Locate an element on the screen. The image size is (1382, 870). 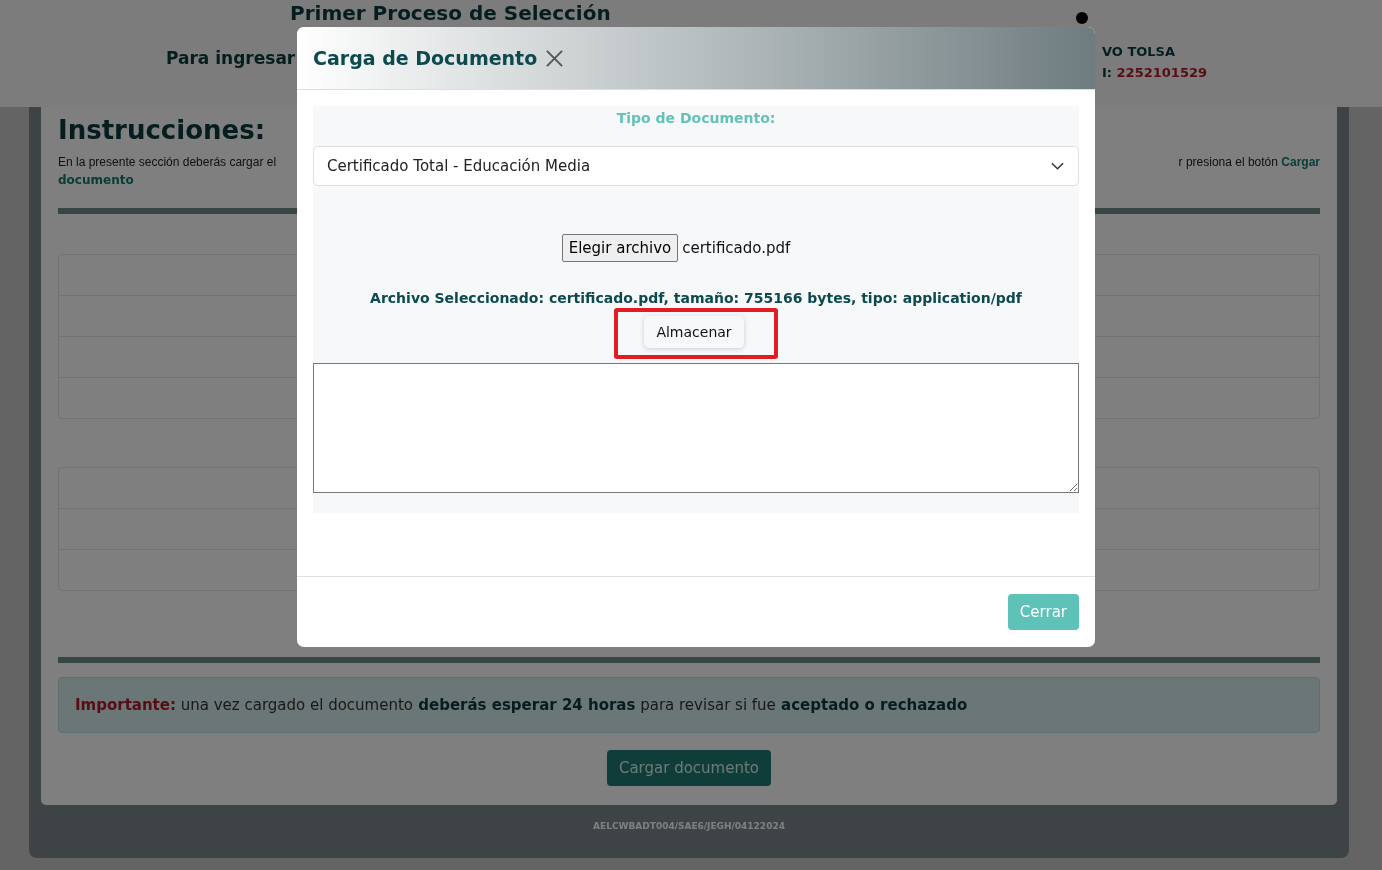
footer-code: AELCWBADT004/SAE6/JEGH/04122024 is located at coordinates (689, 826).